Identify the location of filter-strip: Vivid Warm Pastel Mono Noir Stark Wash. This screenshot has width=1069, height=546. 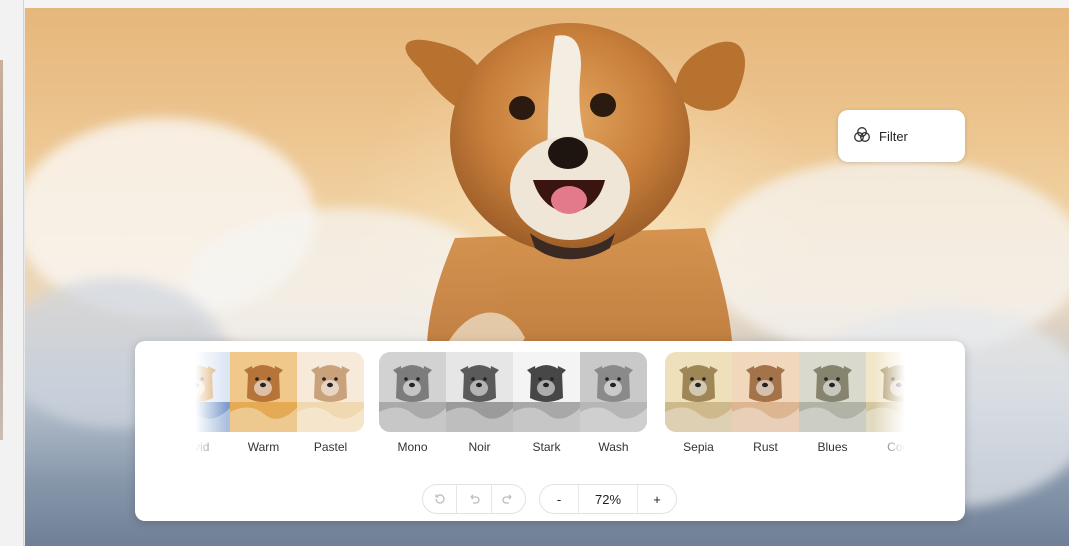
(550, 404).